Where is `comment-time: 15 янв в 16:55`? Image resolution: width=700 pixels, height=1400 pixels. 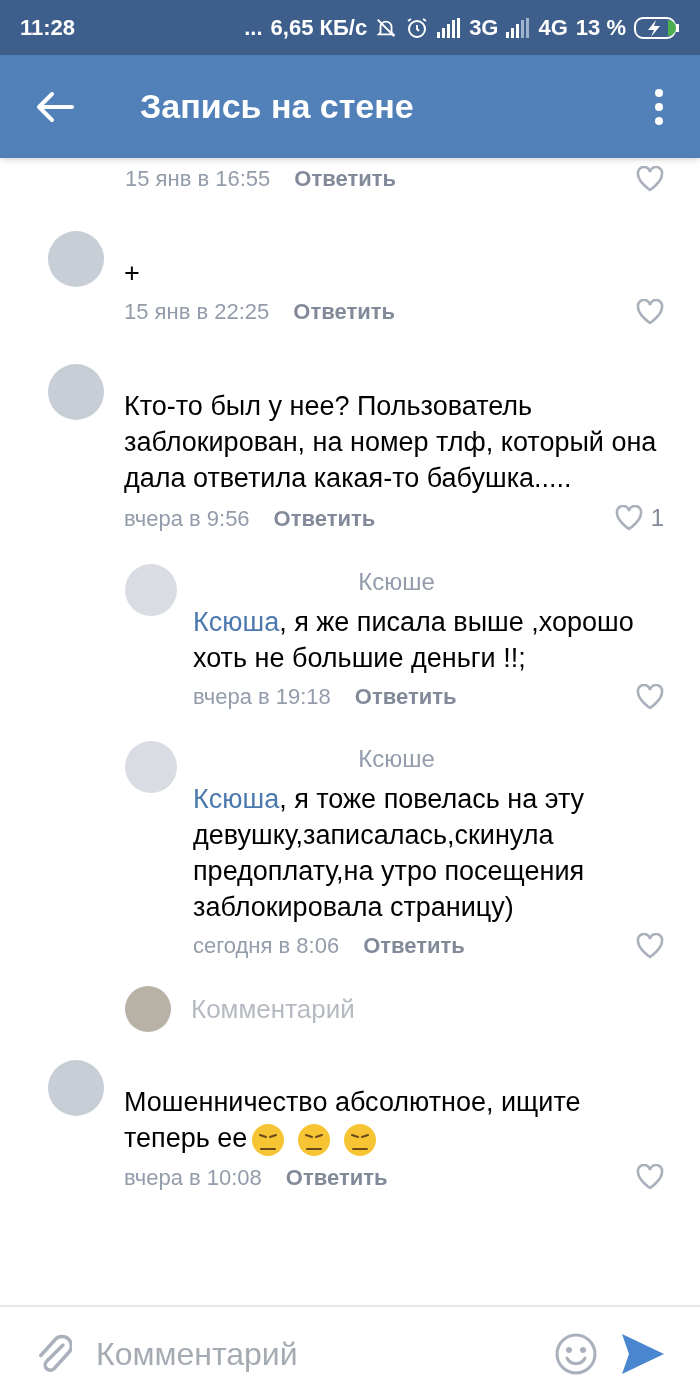 comment-time: 15 янв в 16:55 is located at coordinates (198, 179).